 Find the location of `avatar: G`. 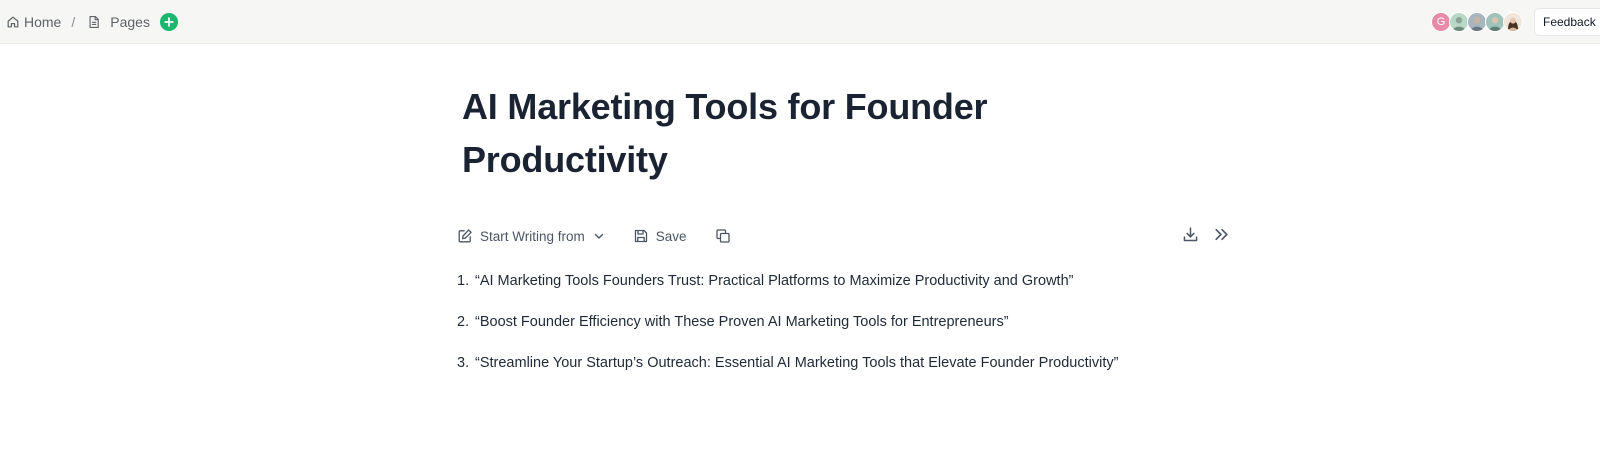

avatar: G is located at coordinates (1441, 22).